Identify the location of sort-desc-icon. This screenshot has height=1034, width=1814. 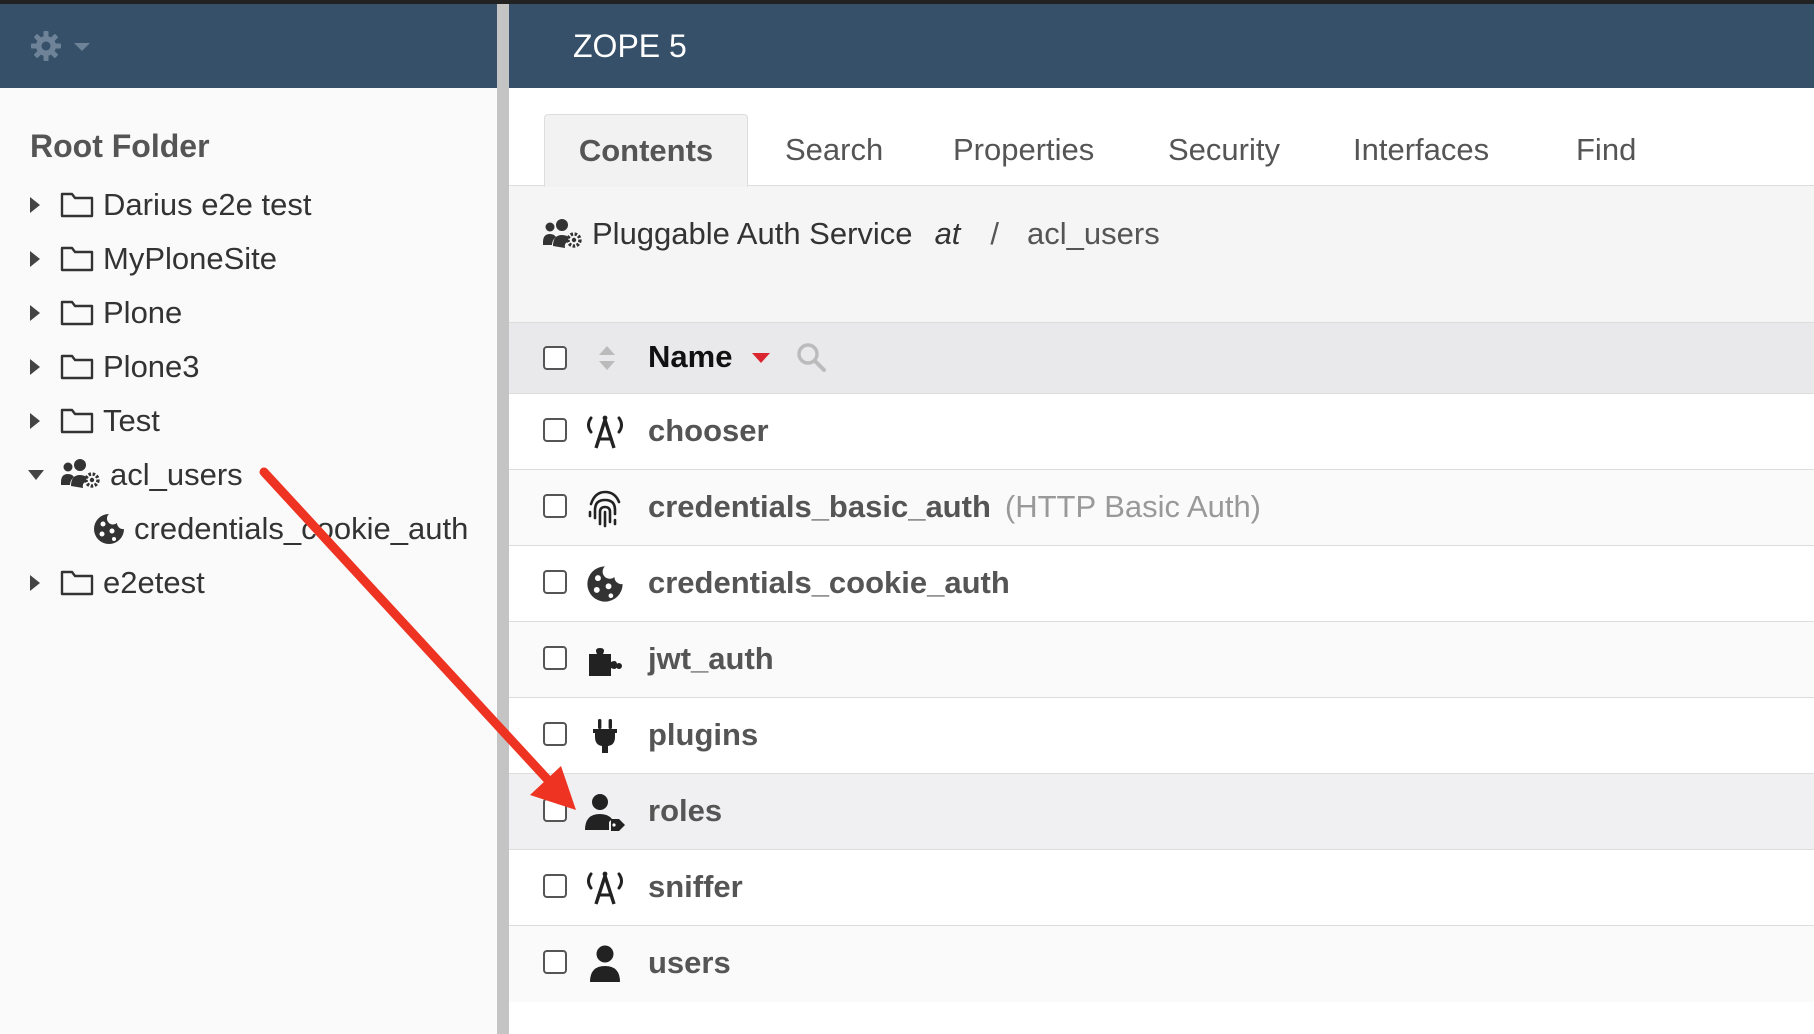
(761, 358).